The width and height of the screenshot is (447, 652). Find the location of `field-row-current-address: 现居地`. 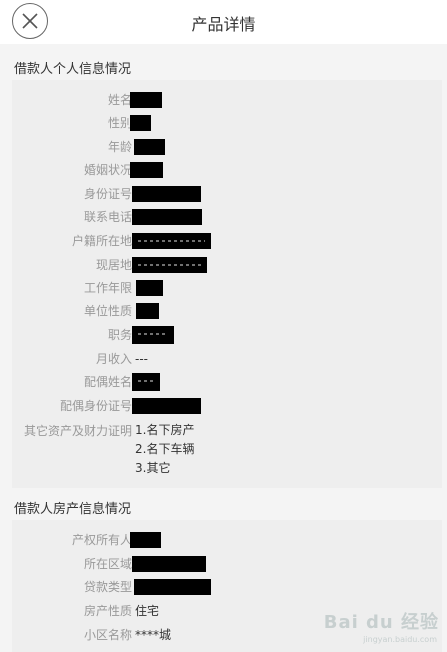

field-row-current-address: 现居地 is located at coordinates (227, 265).